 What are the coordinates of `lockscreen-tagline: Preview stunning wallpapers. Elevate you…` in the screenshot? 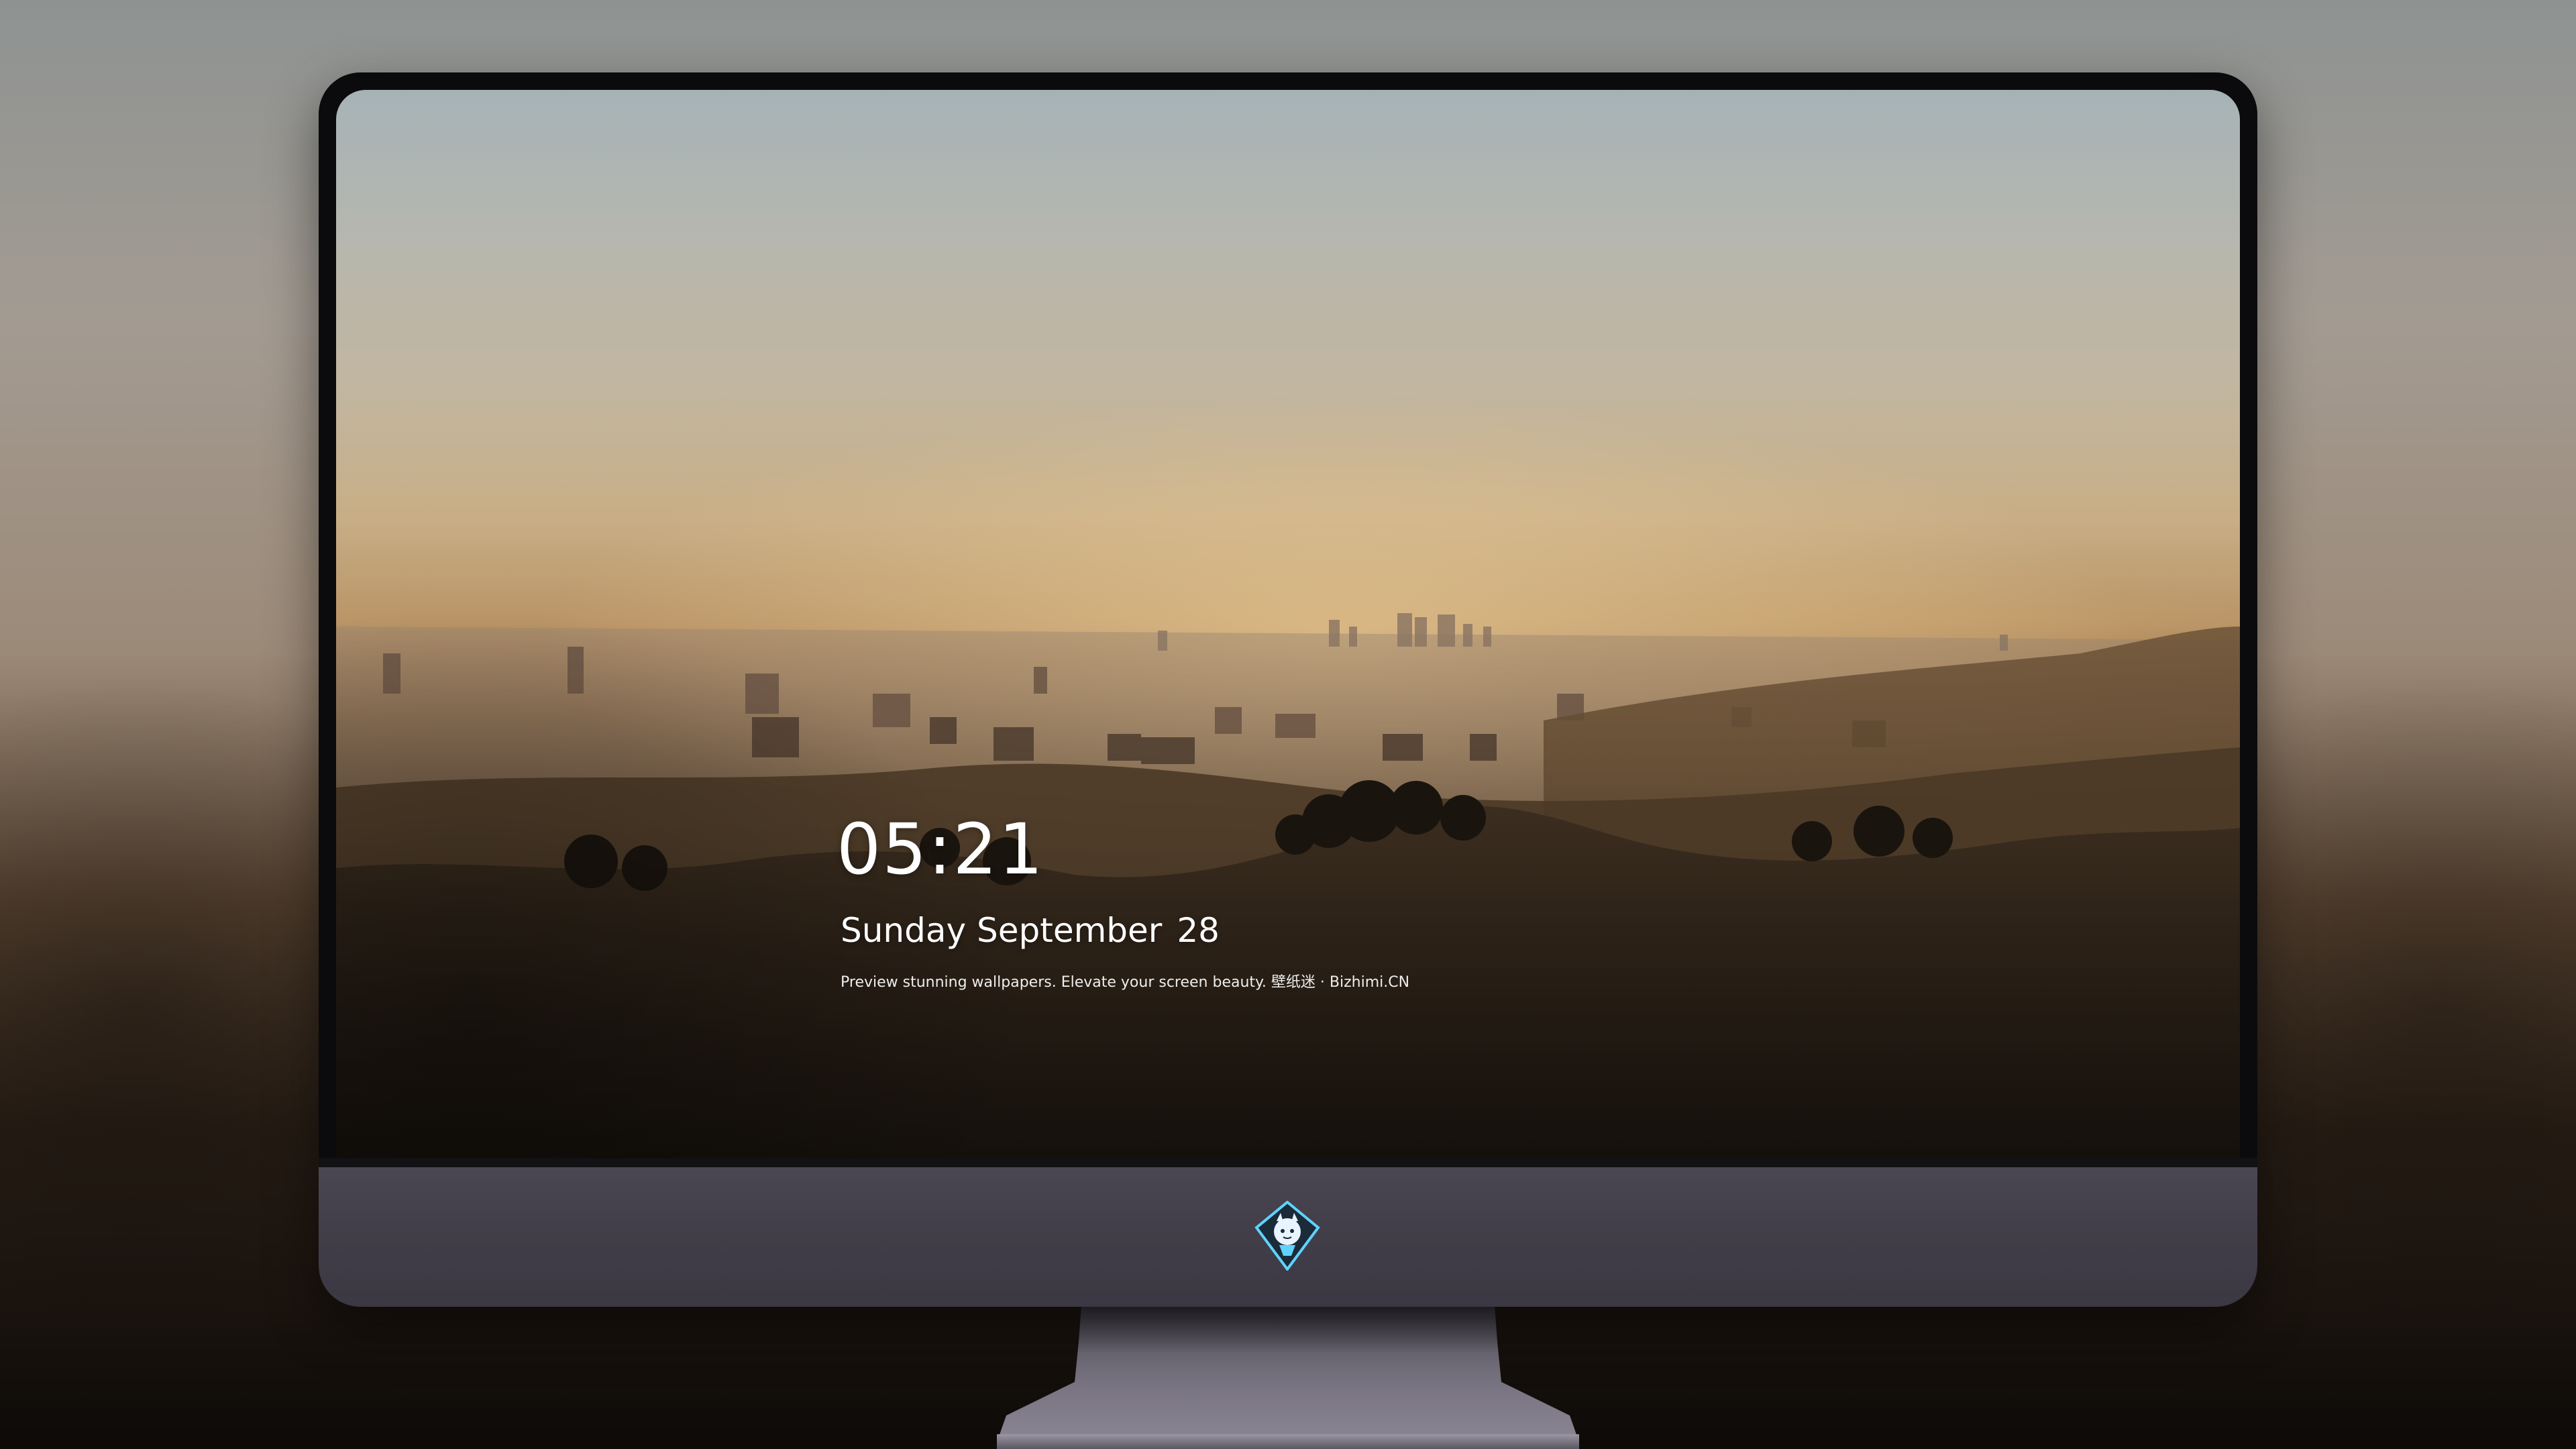 It's located at (1125, 982).